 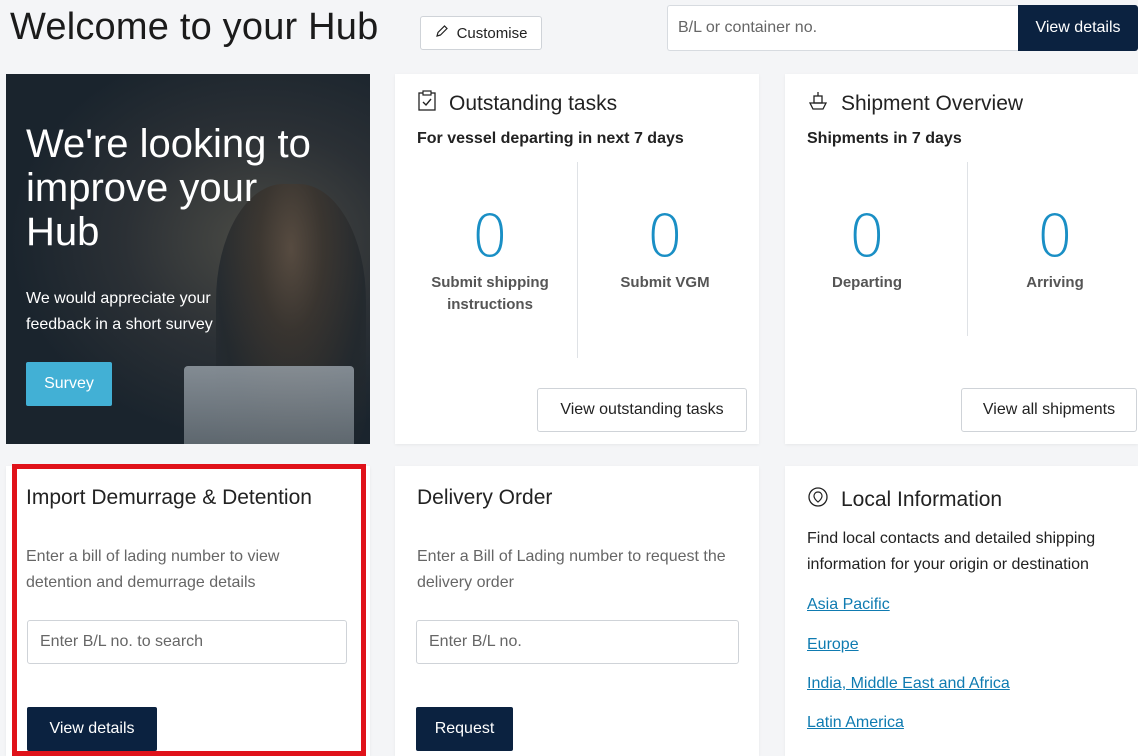 I want to click on delivery-title: Delivery Order, so click(x=485, y=497).